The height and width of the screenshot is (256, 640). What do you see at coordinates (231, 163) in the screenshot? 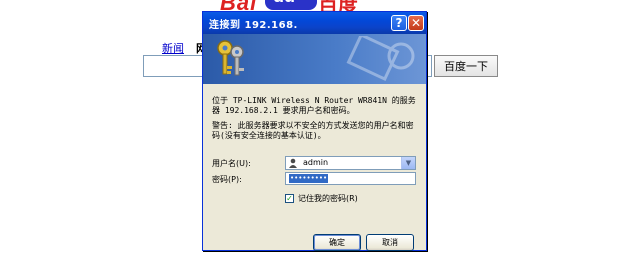
I see `username-label: 用户名(U):` at bounding box center [231, 163].